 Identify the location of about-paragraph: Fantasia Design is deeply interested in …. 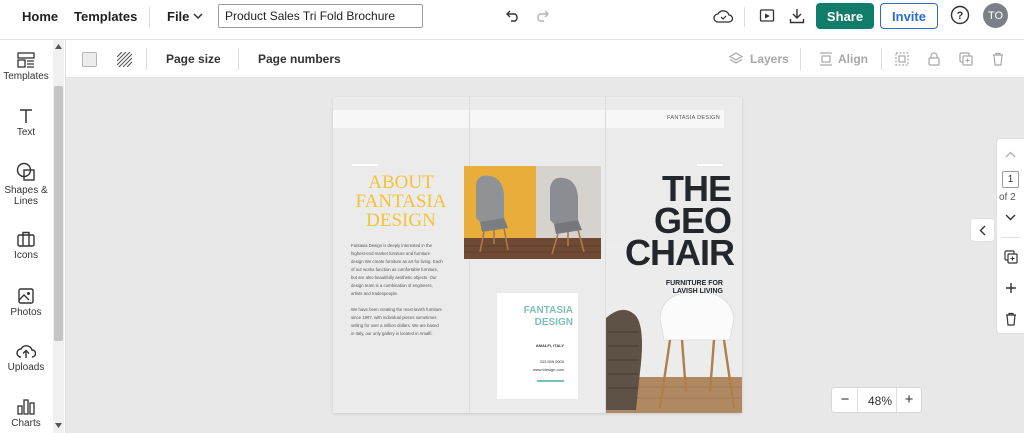
(397, 269).